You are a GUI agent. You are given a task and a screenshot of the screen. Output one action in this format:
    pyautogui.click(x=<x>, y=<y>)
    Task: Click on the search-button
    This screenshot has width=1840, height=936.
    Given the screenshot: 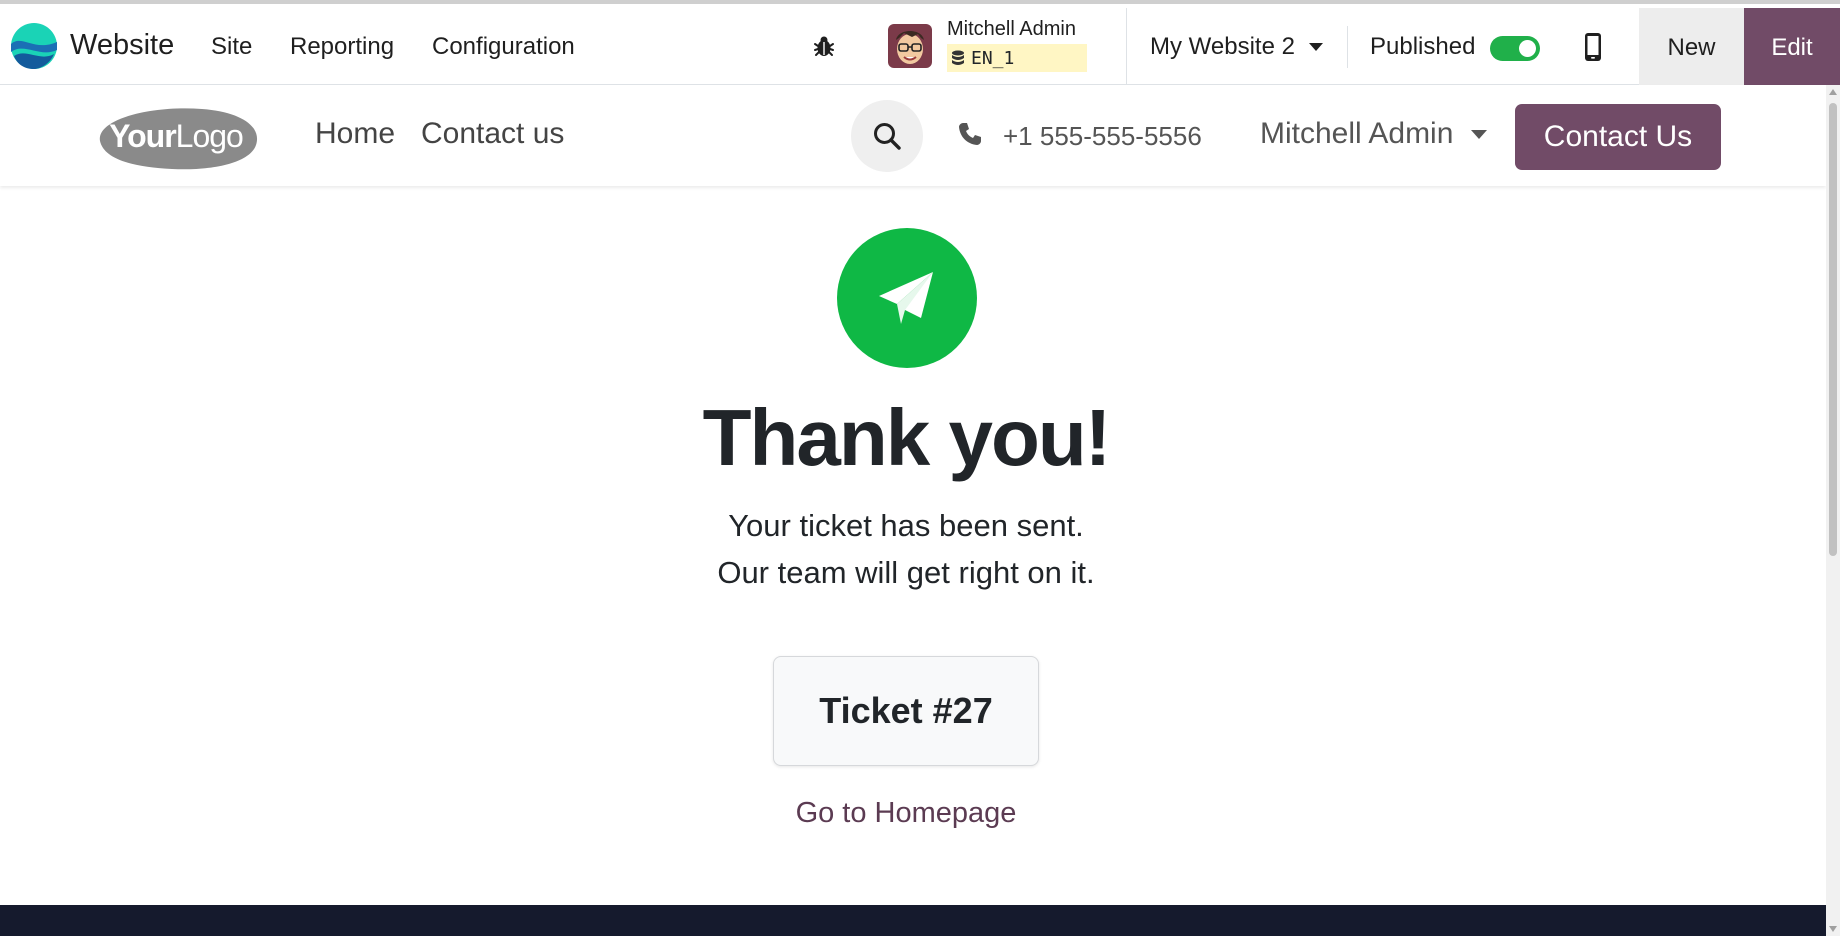 What is the action you would take?
    pyautogui.click(x=887, y=136)
    